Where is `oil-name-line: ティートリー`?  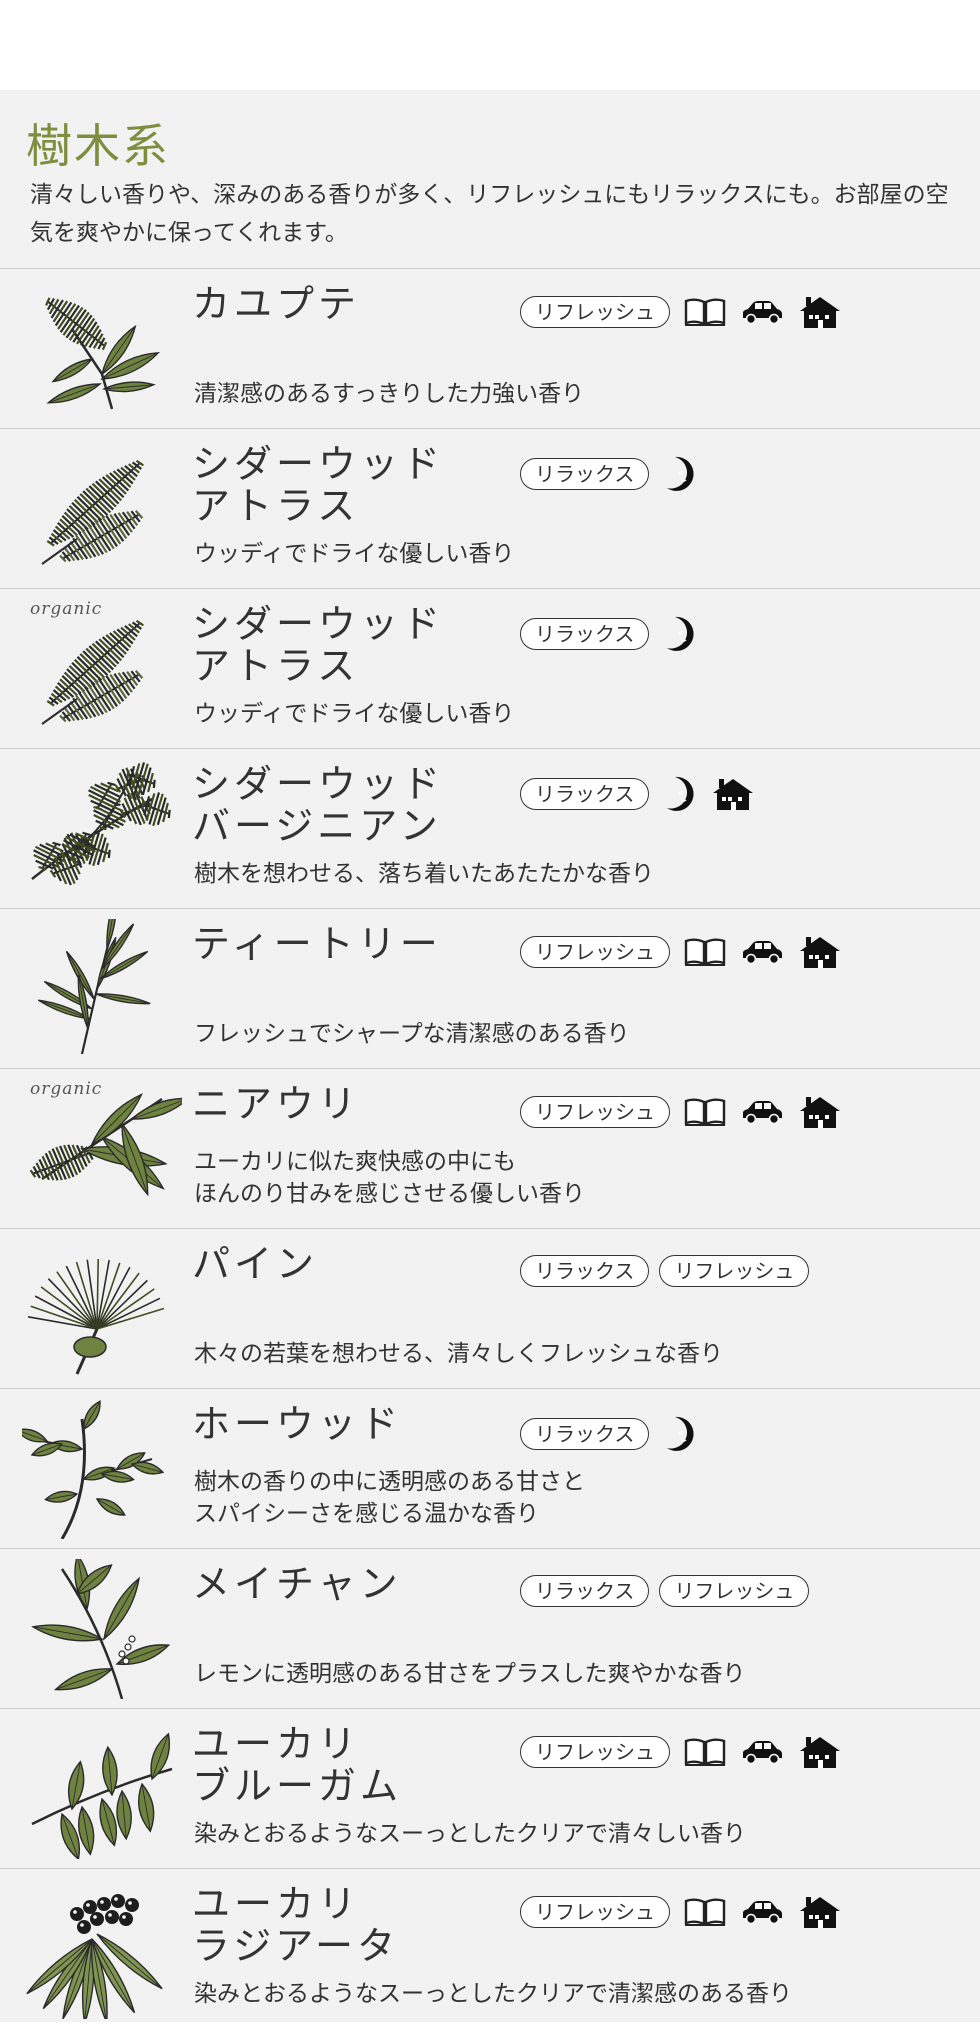 oil-name-line: ティートリー is located at coordinates (317, 944).